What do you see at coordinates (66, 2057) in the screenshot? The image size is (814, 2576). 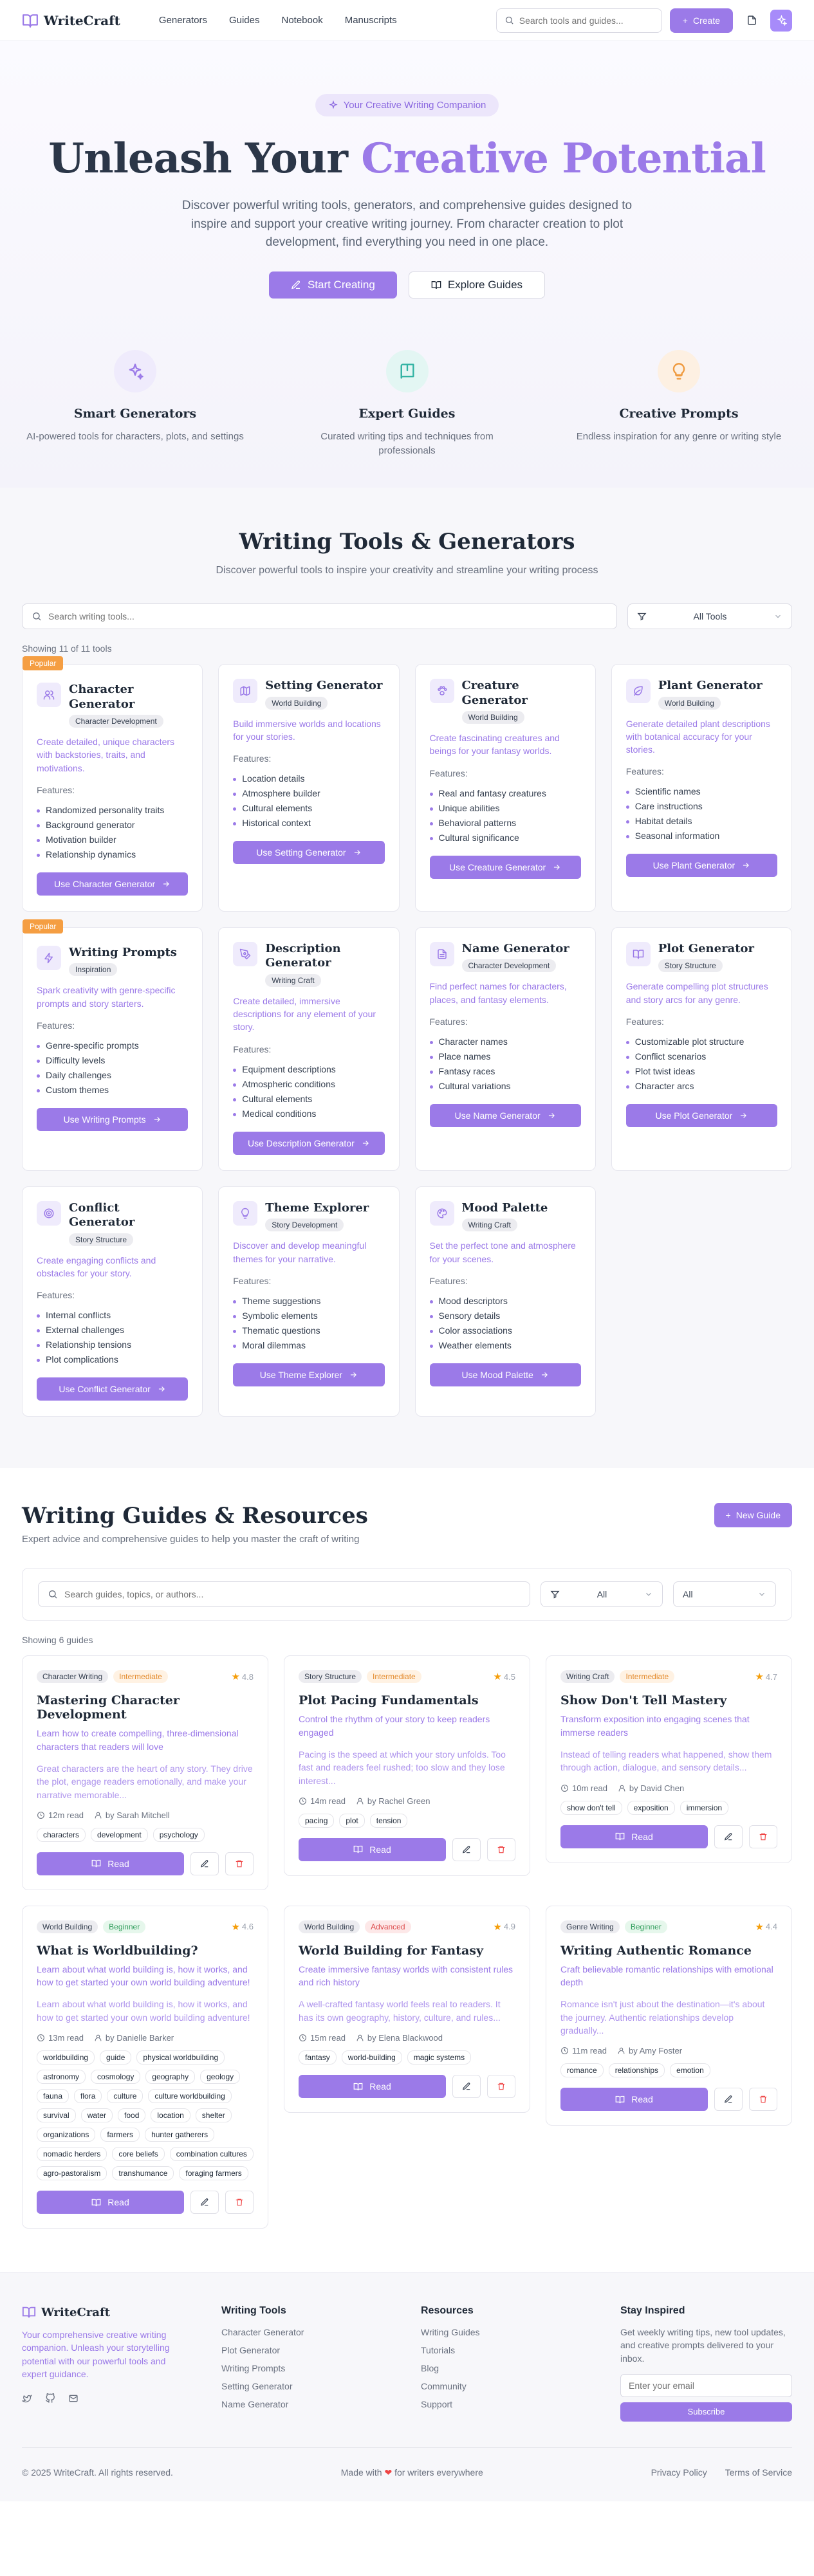 I see `guide-tag: worldbuilding` at bounding box center [66, 2057].